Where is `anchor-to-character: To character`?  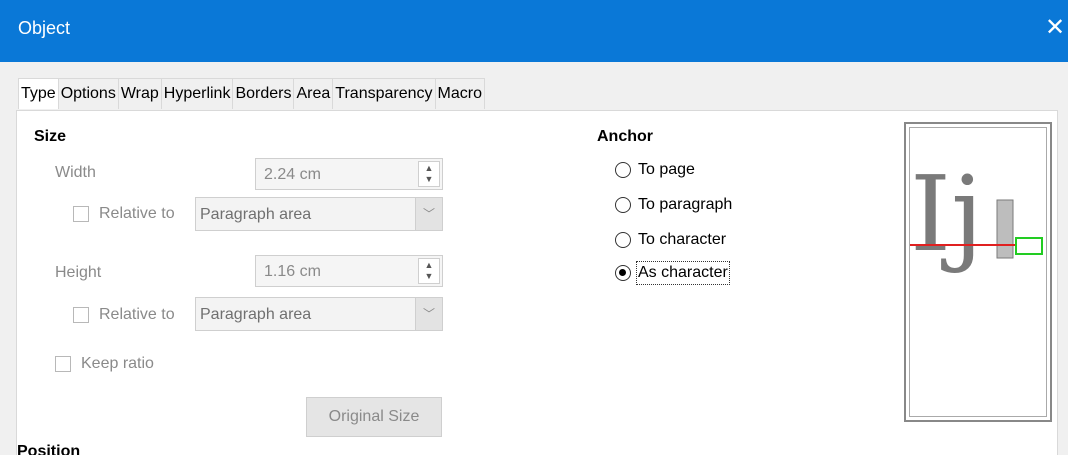
anchor-to-character: To character is located at coordinates (670, 240).